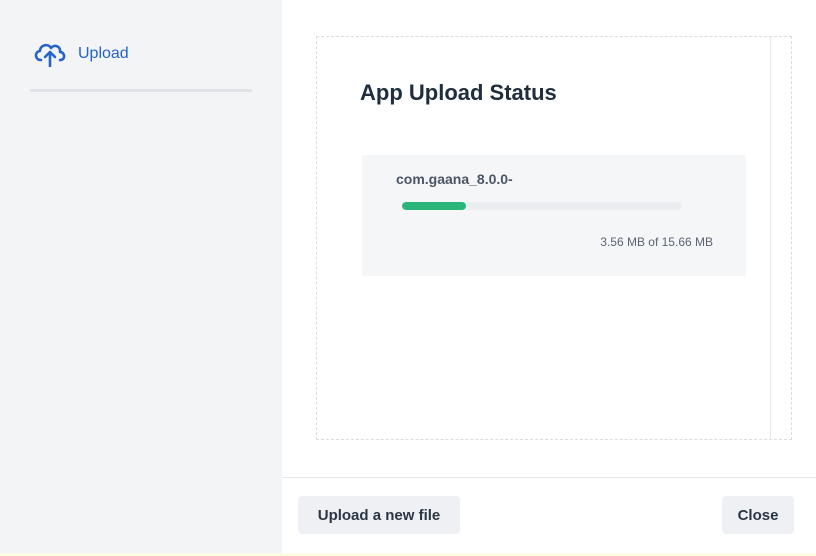 This screenshot has width=816, height=556. What do you see at coordinates (542, 206) in the screenshot?
I see `upload-progress-bar` at bounding box center [542, 206].